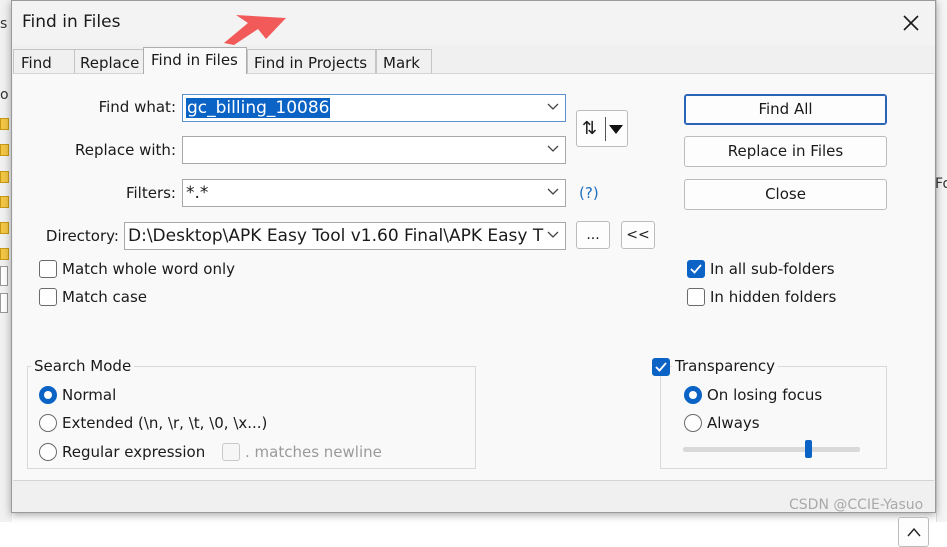 The image size is (947, 547). What do you see at coordinates (773, 297) in the screenshot?
I see `in-hidden-folders-label: In hidden folders` at bounding box center [773, 297].